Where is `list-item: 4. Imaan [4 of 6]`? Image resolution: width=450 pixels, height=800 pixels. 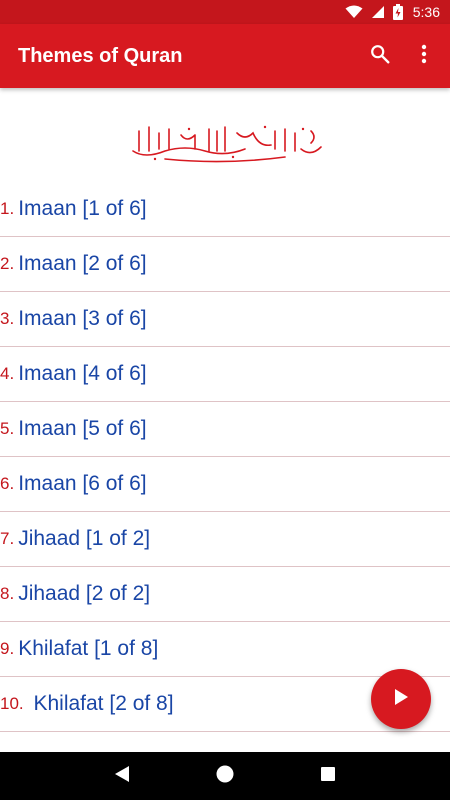
list-item: 4. Imaan [4 of 6] is located at coordinates (225, 374).